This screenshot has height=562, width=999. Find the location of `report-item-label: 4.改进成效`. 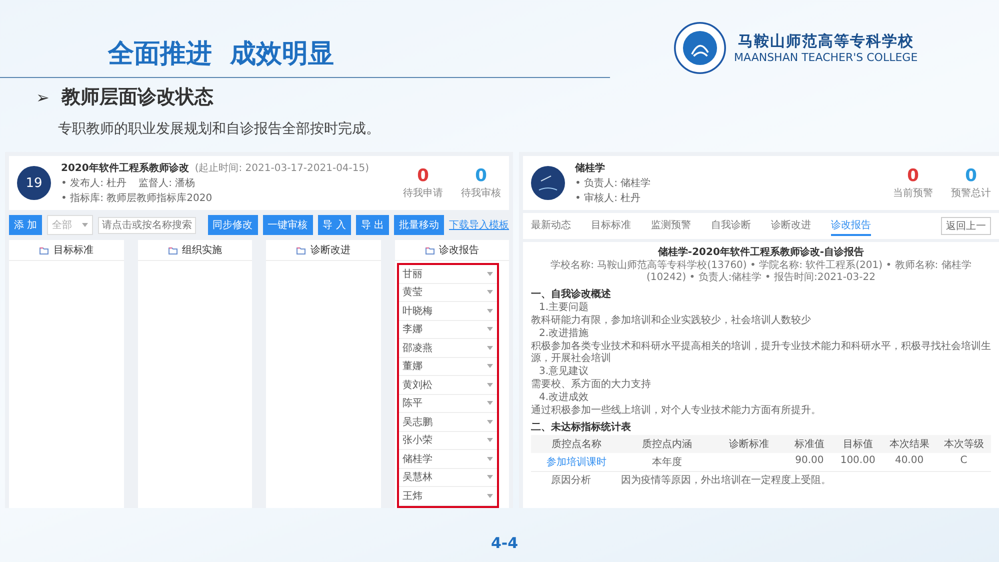

report-item-label: 4.改进成效 is located at coordinates (564, 398).